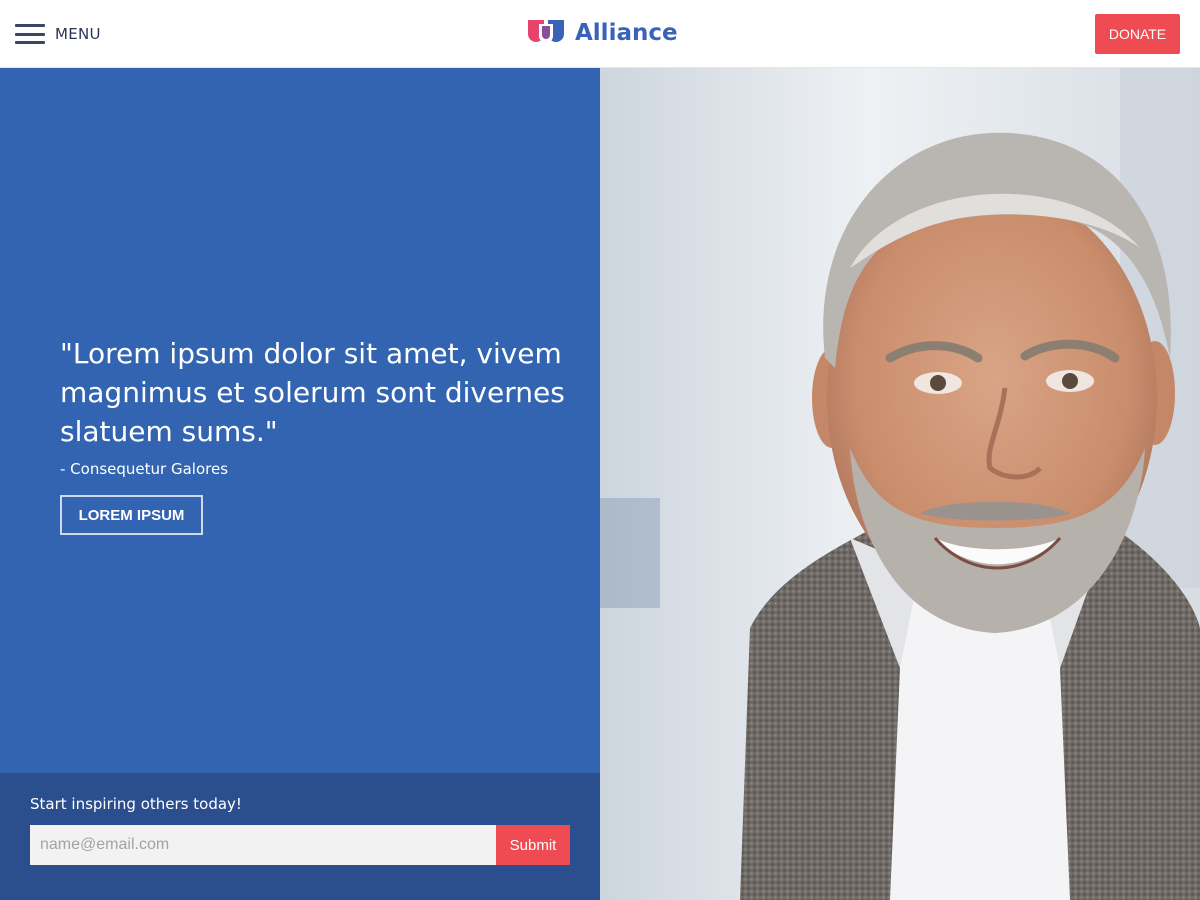 The width and height of the screenshot is (1200, 900). I want to click on email-input, so click(263, 845).